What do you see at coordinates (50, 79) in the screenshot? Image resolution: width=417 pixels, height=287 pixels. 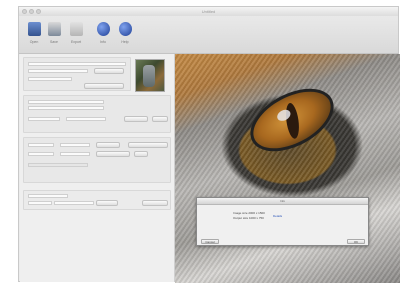 I see `source-format-field` at bounding box center [50, 79].